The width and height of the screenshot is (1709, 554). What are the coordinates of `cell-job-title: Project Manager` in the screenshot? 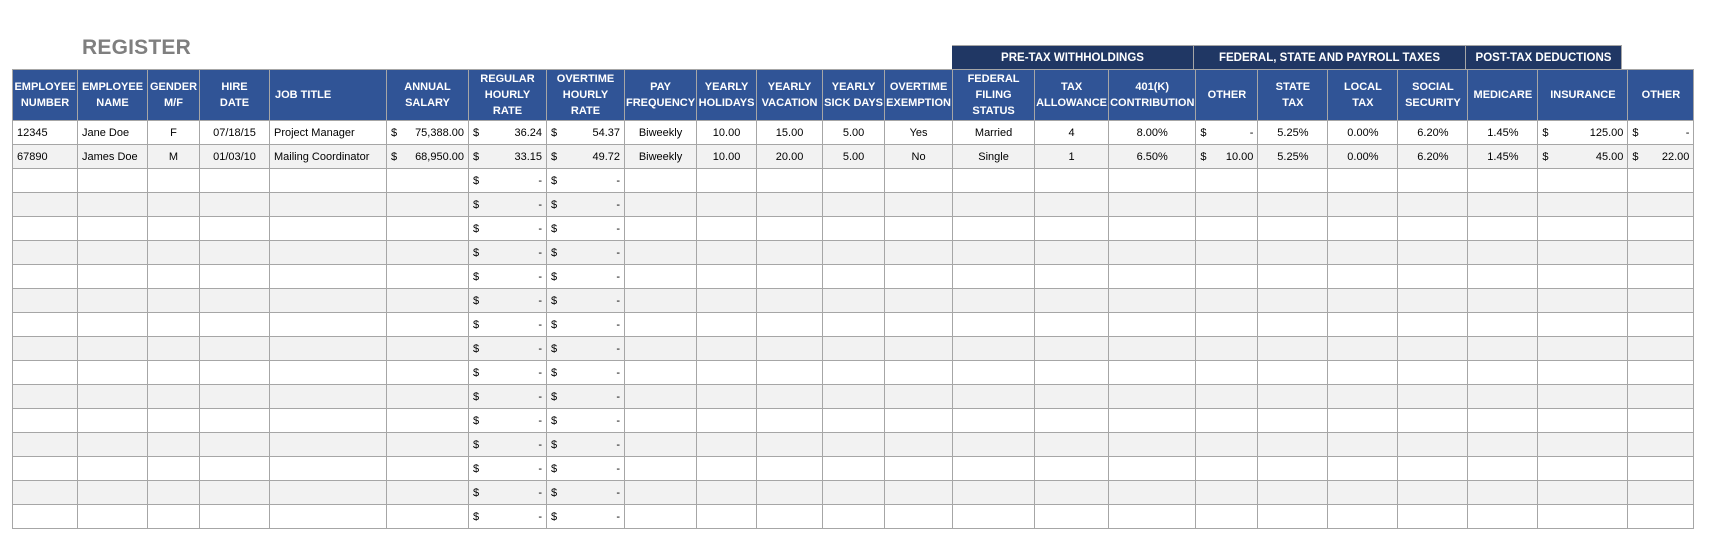 It's located at (328, 132).